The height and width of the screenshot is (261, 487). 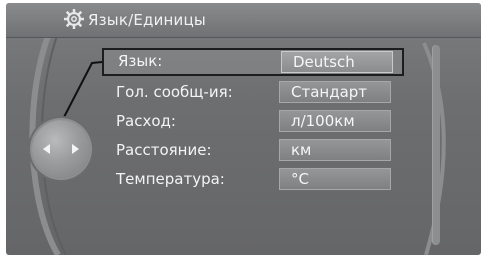 I want to click on setting-row-temperature: Температура: °C, so click(x=251, y=180).